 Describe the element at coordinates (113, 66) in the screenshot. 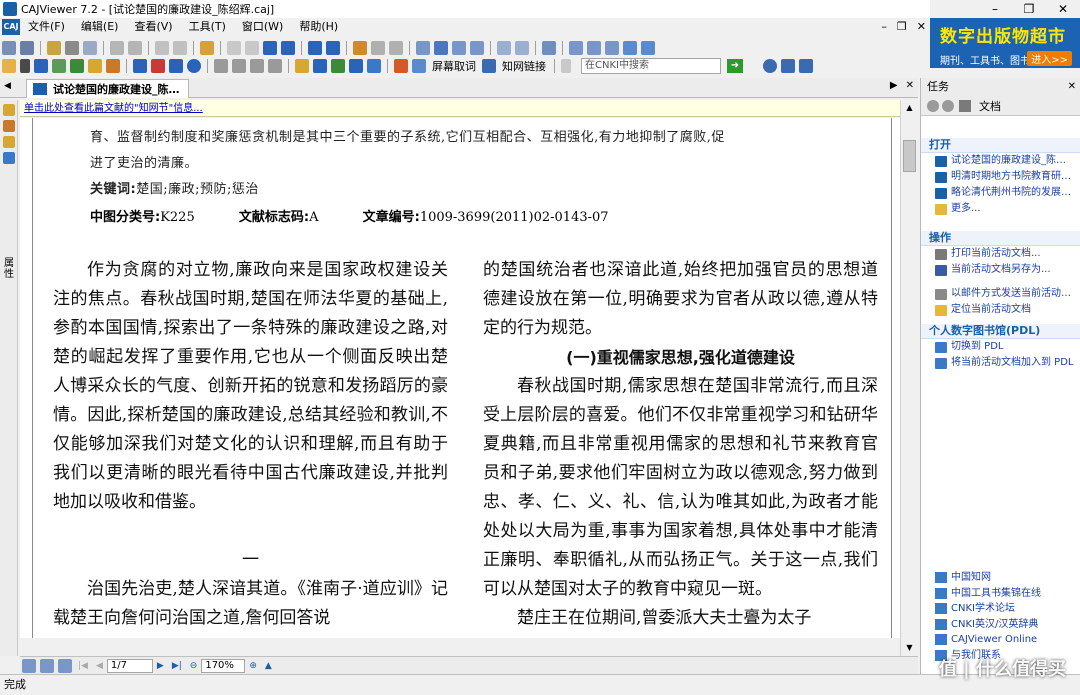

I see `highlight-icon` at that location.